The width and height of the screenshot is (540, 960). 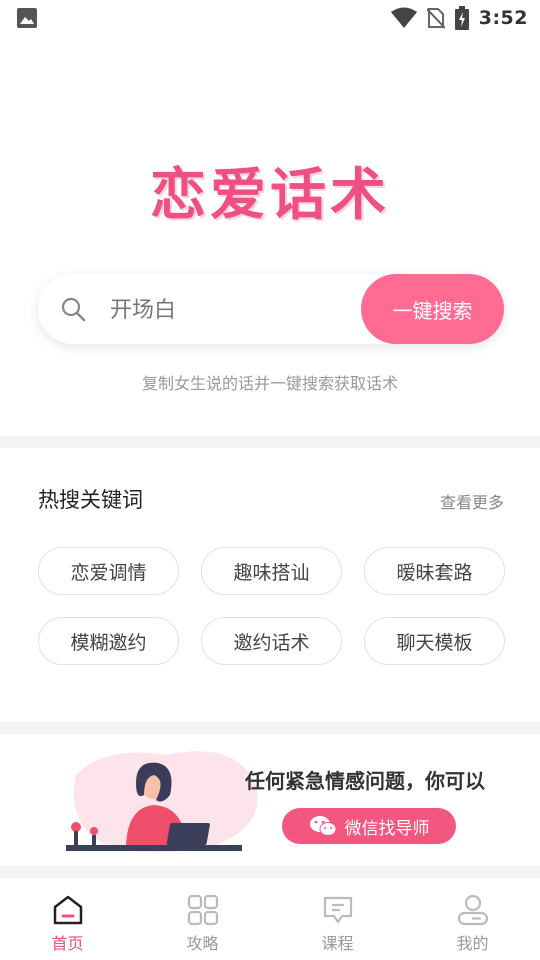 I want to click on keyword-tag: 恋爱调情, so click(x=108, y=571).